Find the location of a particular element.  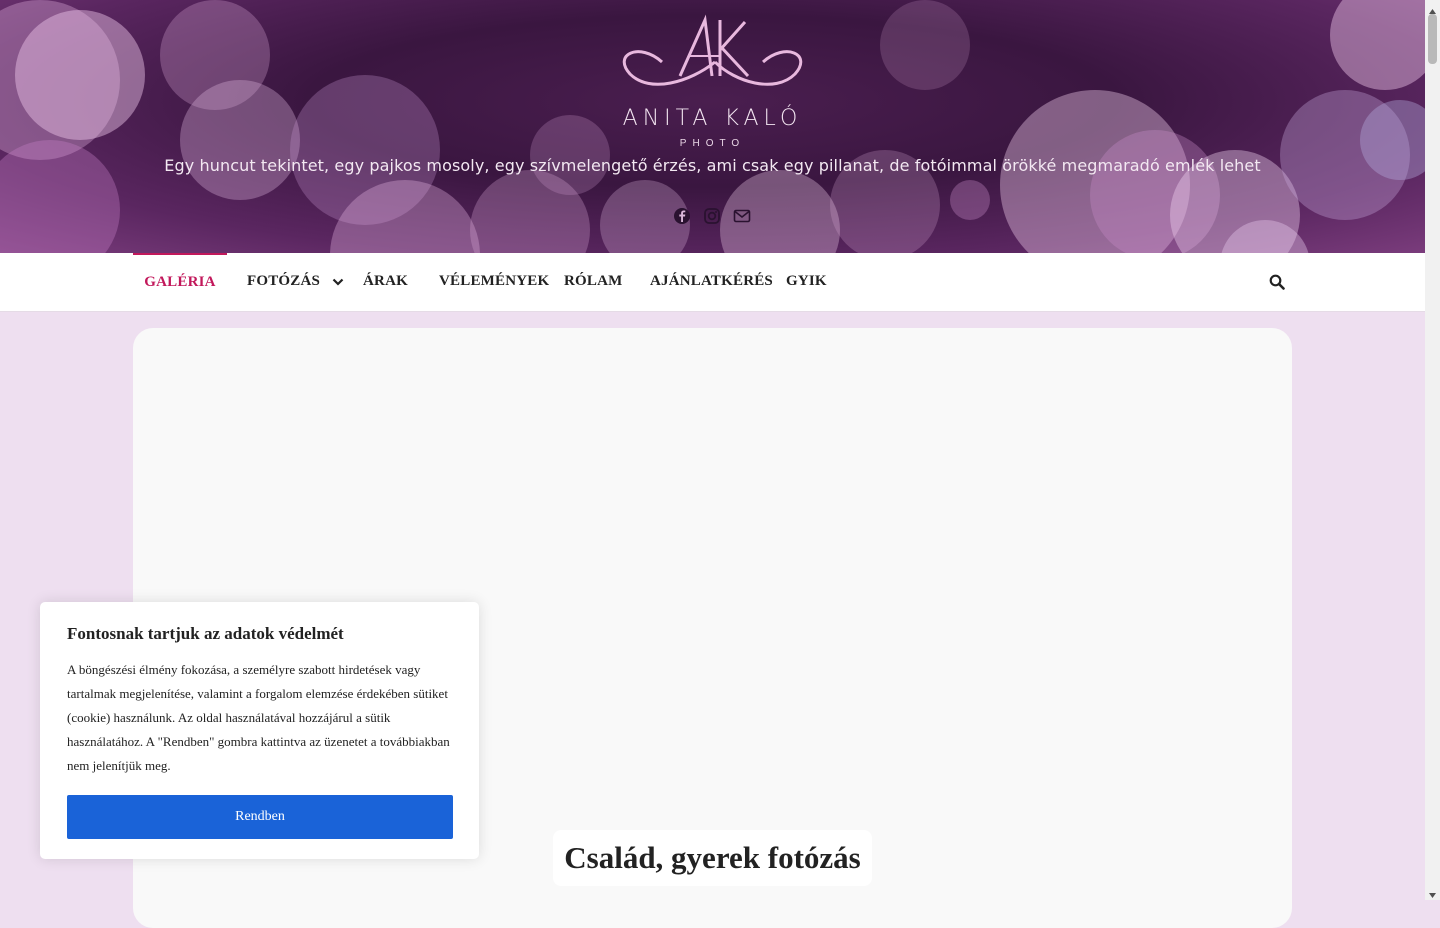

bokeh-decoration is located at coordinates (970, 200).